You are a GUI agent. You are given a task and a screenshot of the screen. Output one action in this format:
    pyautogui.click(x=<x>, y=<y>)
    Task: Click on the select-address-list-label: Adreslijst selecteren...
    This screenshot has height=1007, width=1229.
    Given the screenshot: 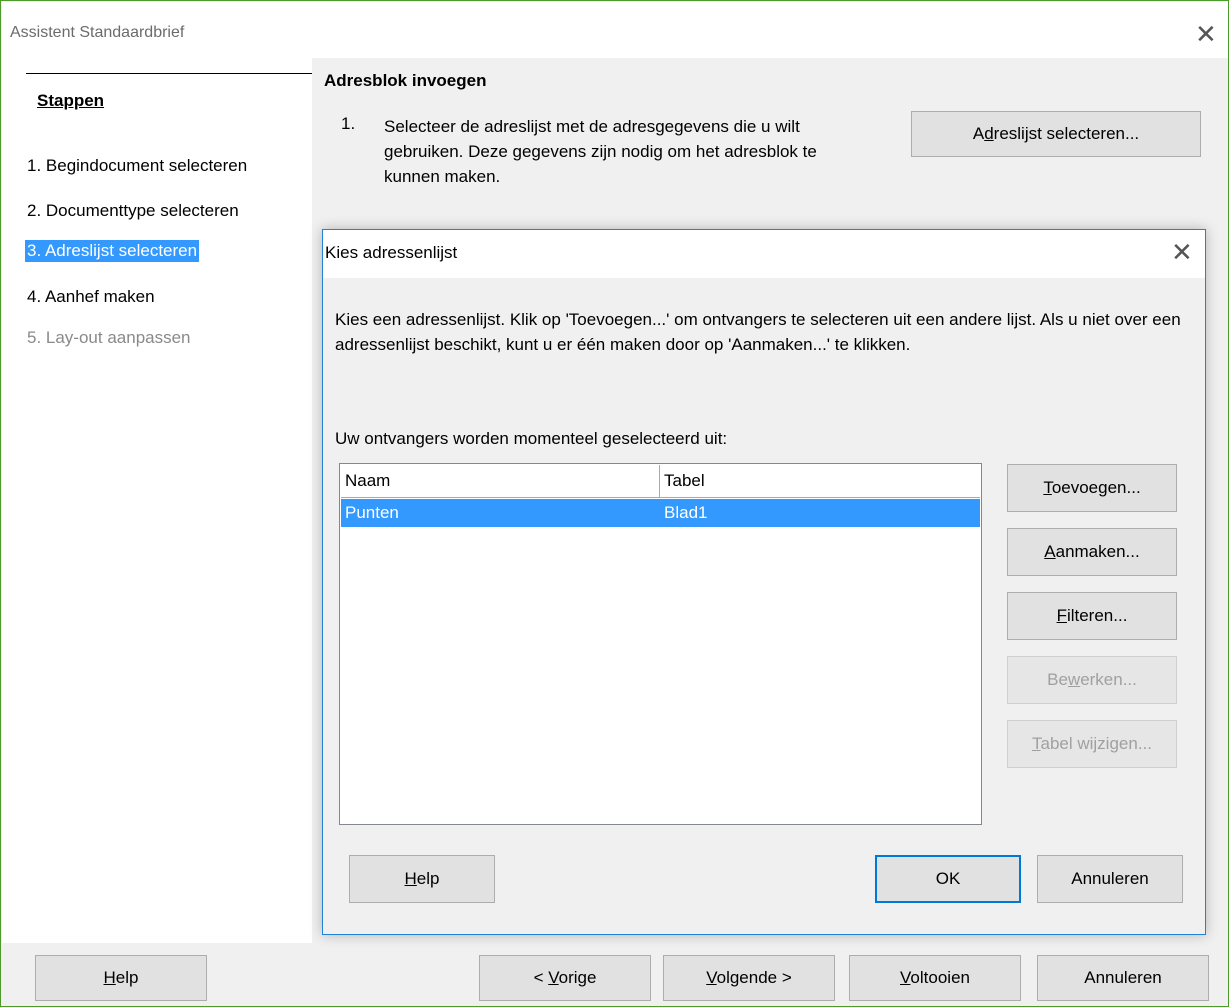 What is the action you would take?
    pyautogui.click(x=1056, y=133)
    